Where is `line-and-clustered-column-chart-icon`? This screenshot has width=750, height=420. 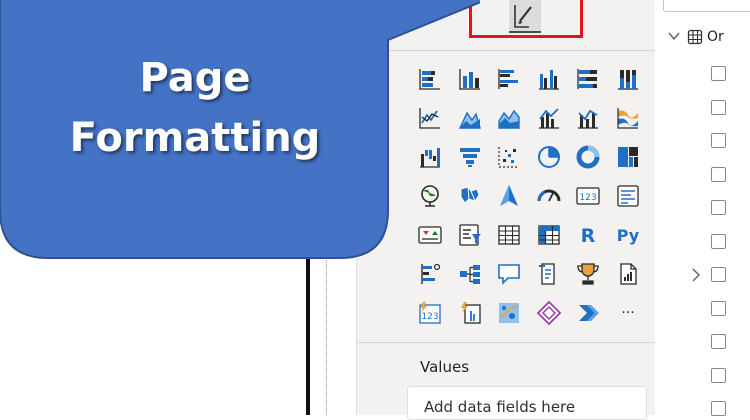
line-and-clustered-column-chart-icon is located at coordinates (588, 118).